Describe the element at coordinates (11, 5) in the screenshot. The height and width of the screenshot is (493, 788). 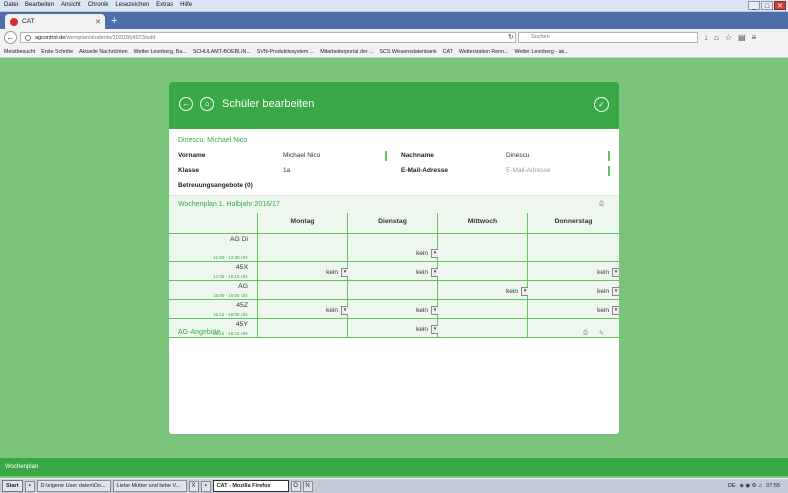
I see `menu-datei: Datei` at that location.